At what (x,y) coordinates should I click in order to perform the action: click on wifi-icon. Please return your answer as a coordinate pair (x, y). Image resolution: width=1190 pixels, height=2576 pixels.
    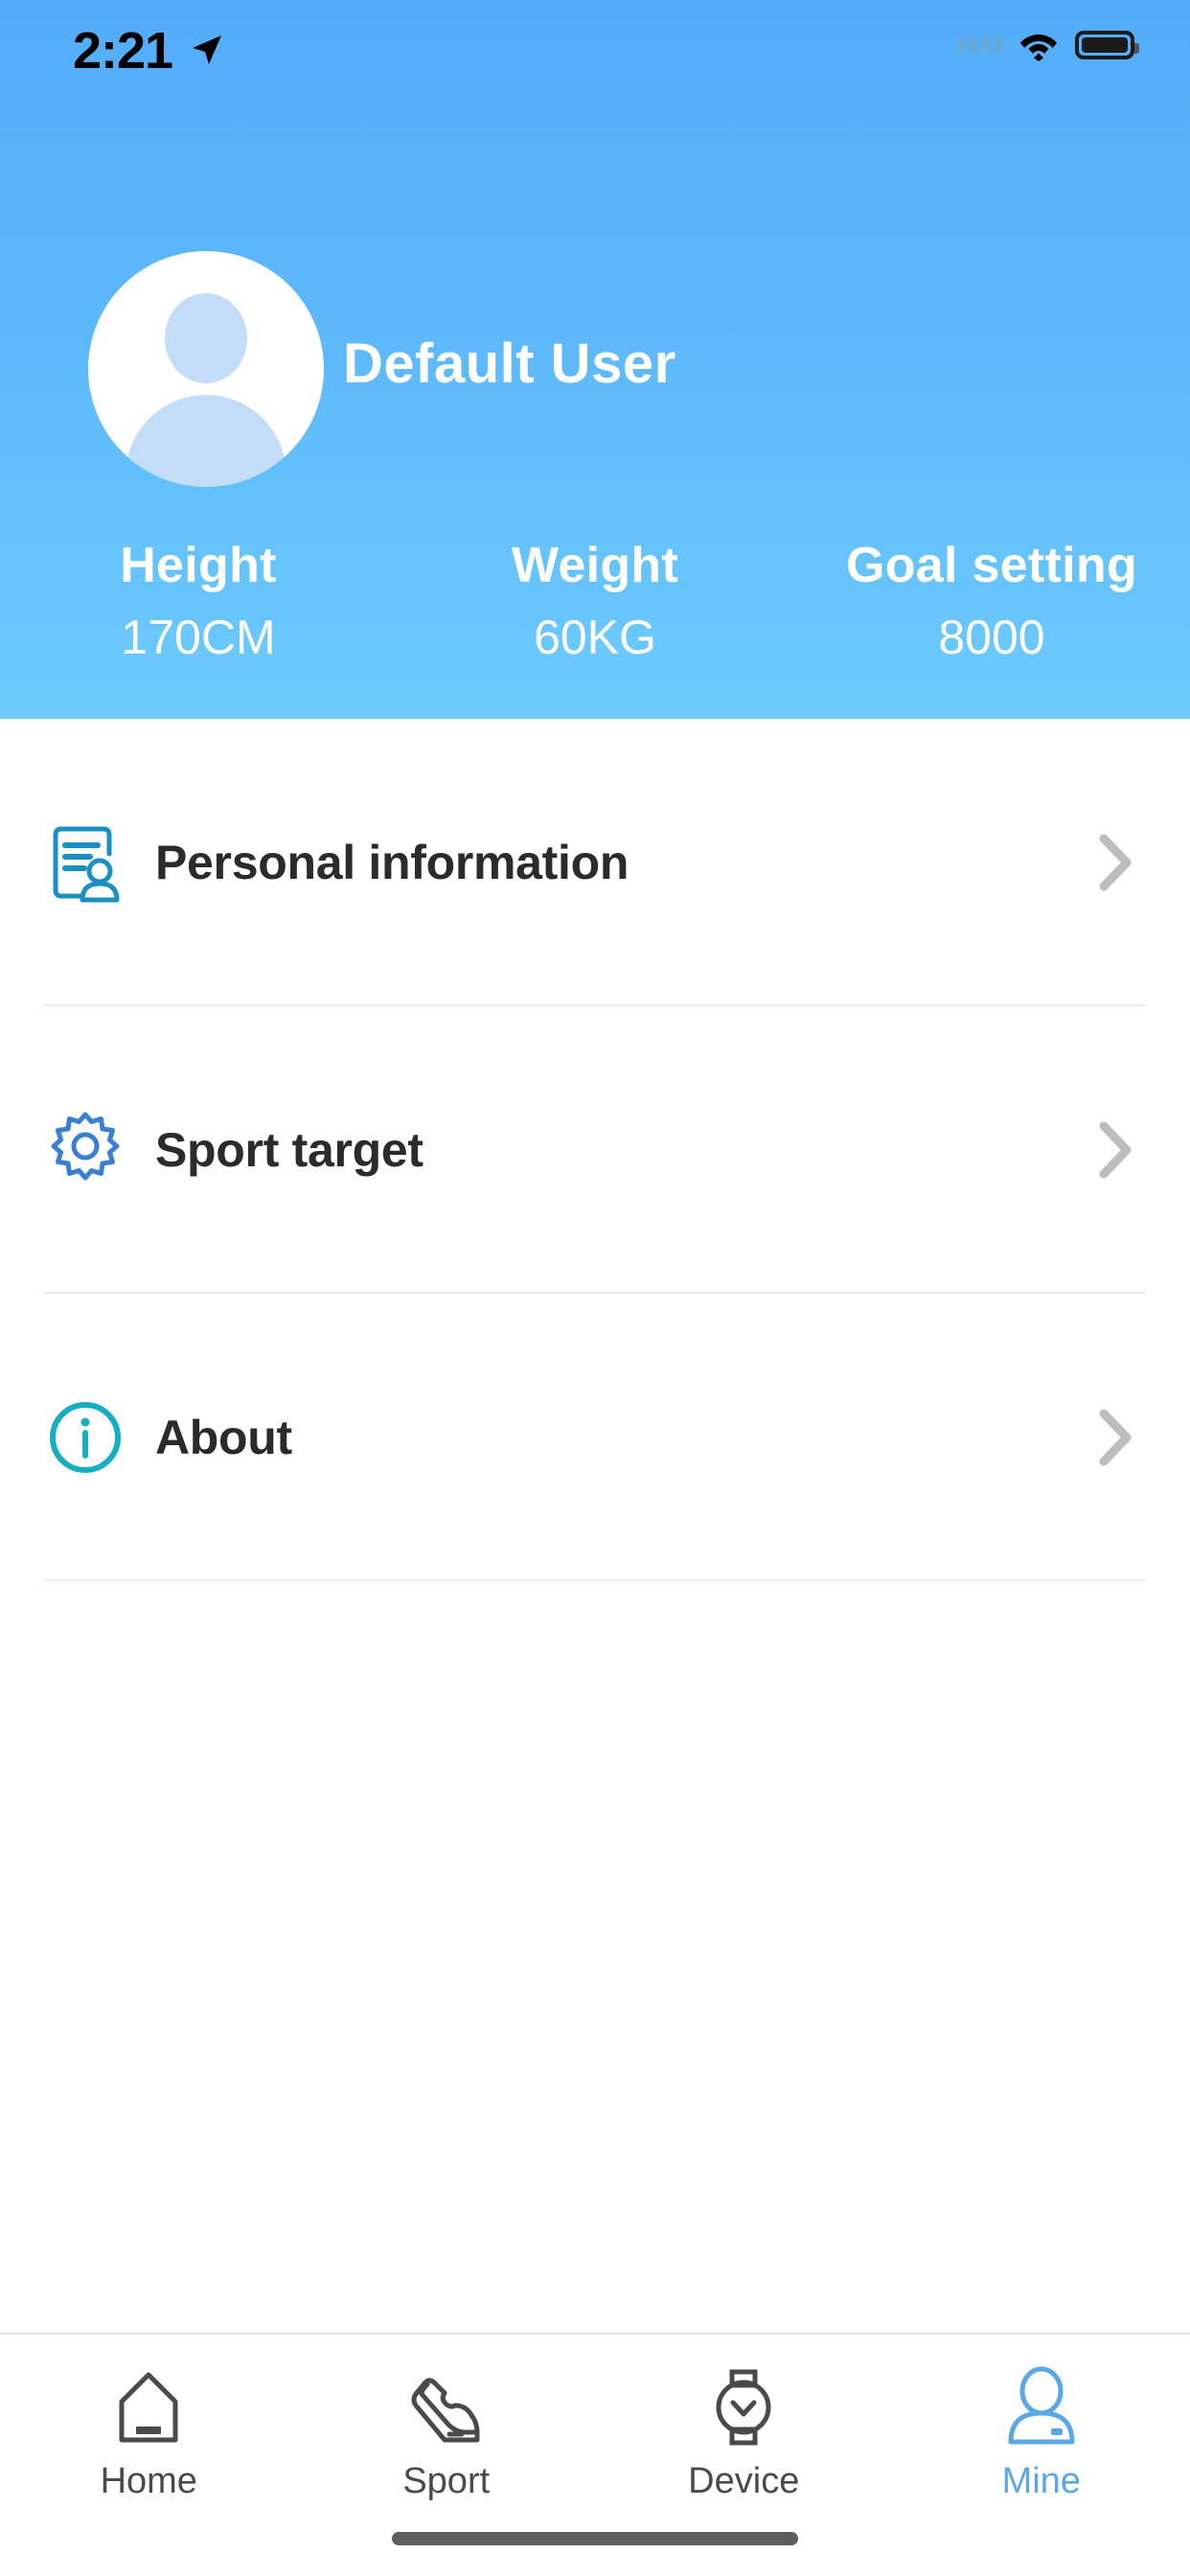
    Looking at the image, I should click on (1038, 47).